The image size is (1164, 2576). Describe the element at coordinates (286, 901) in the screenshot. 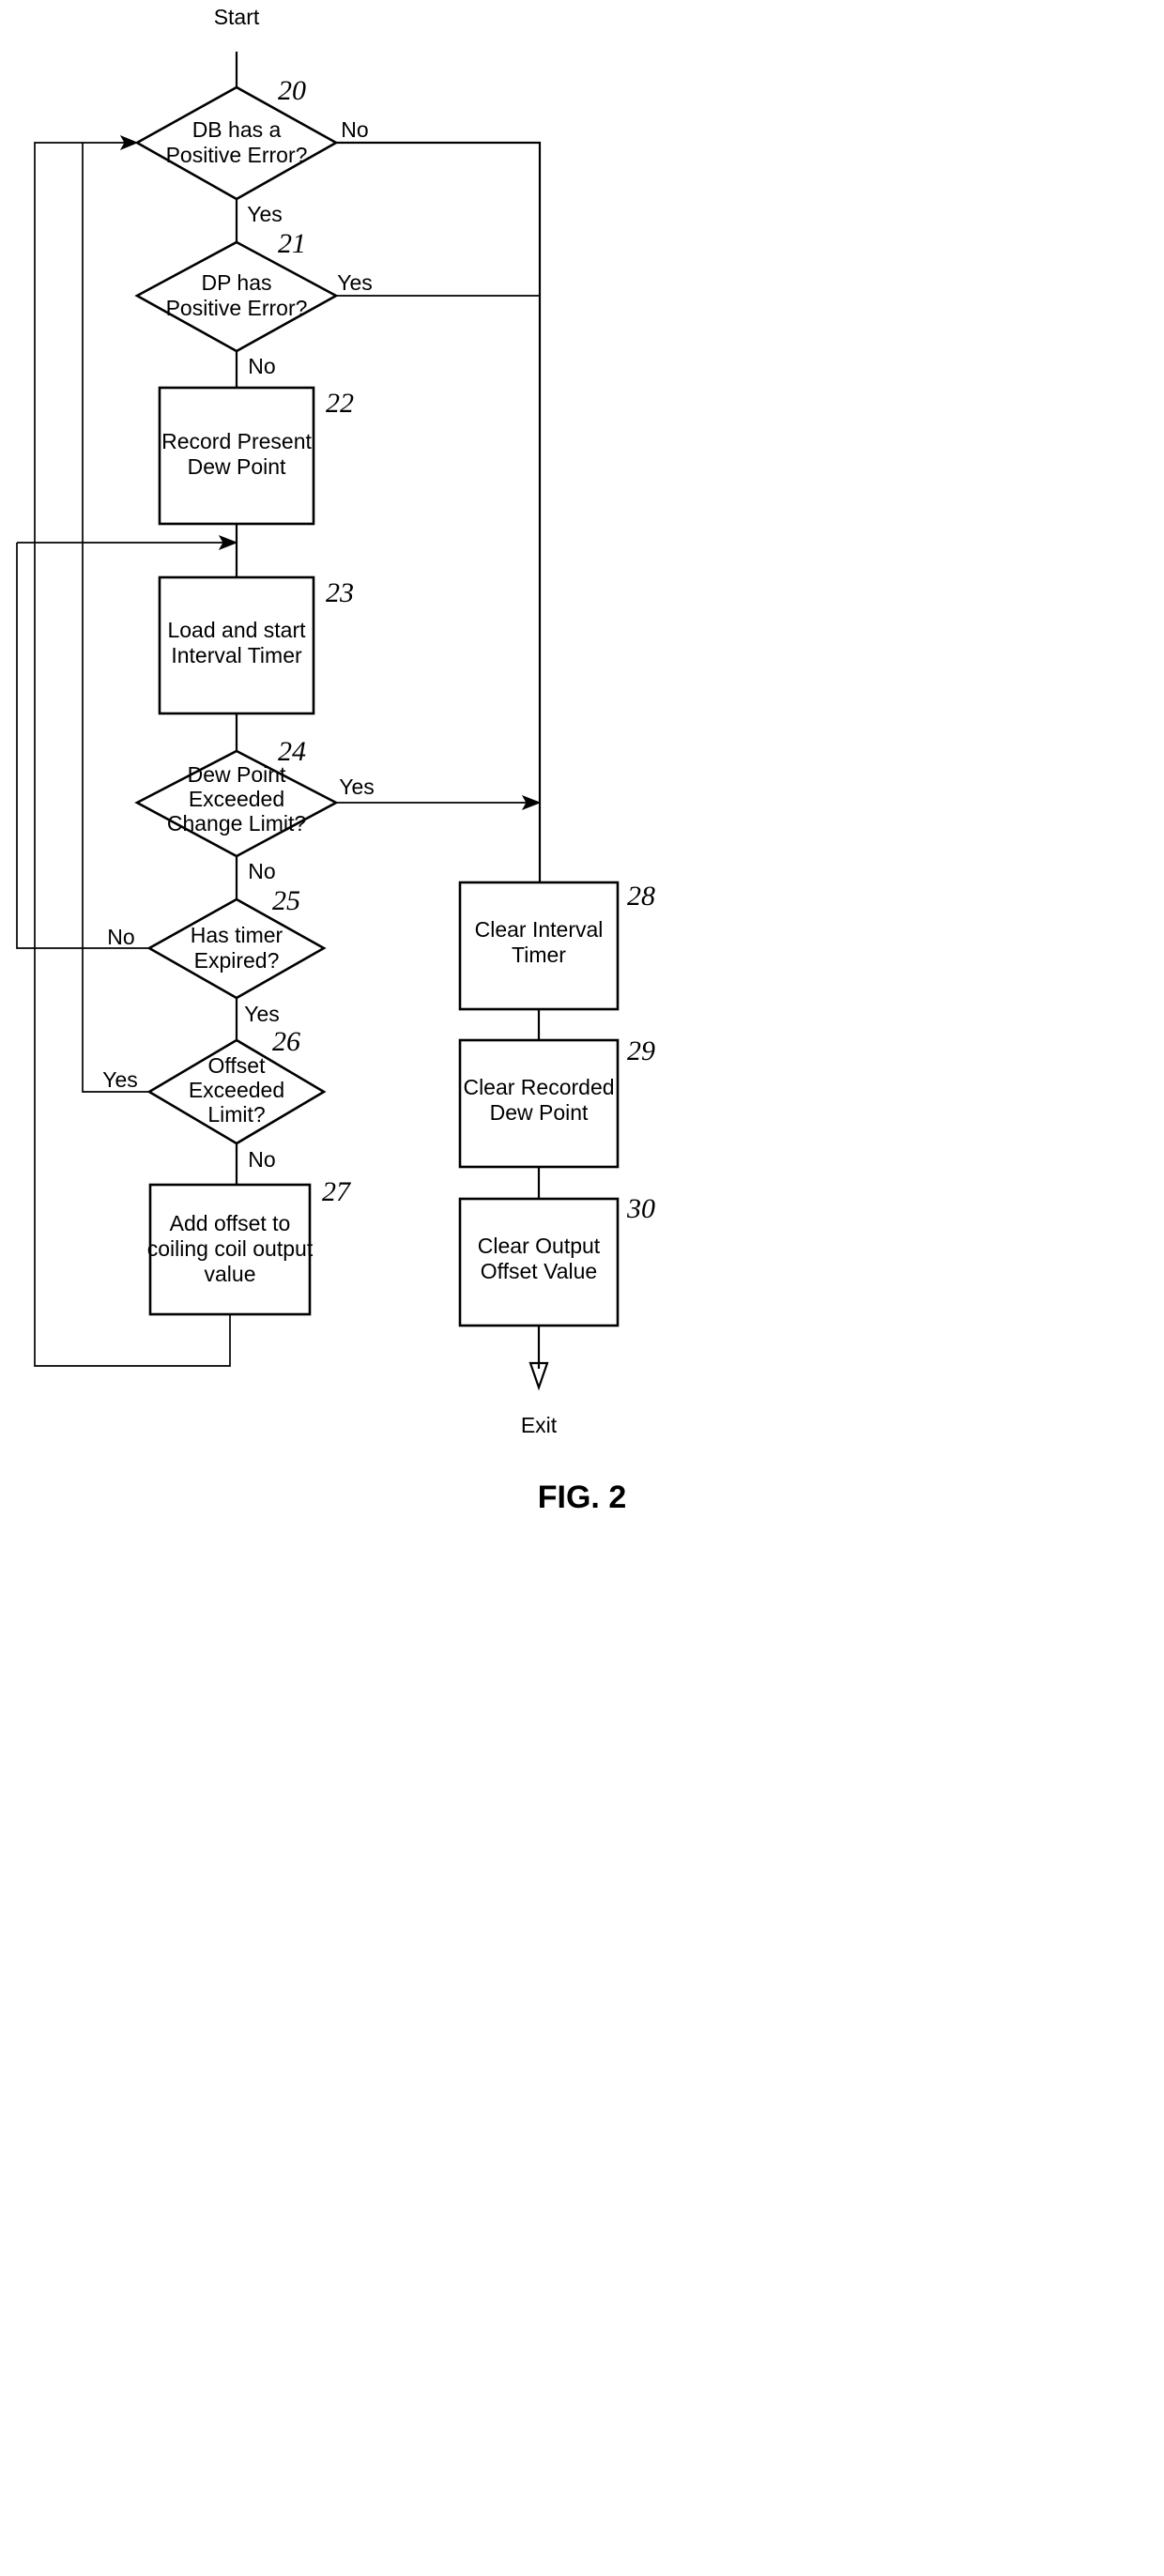

I see `ref-number-25: 25` at that location.